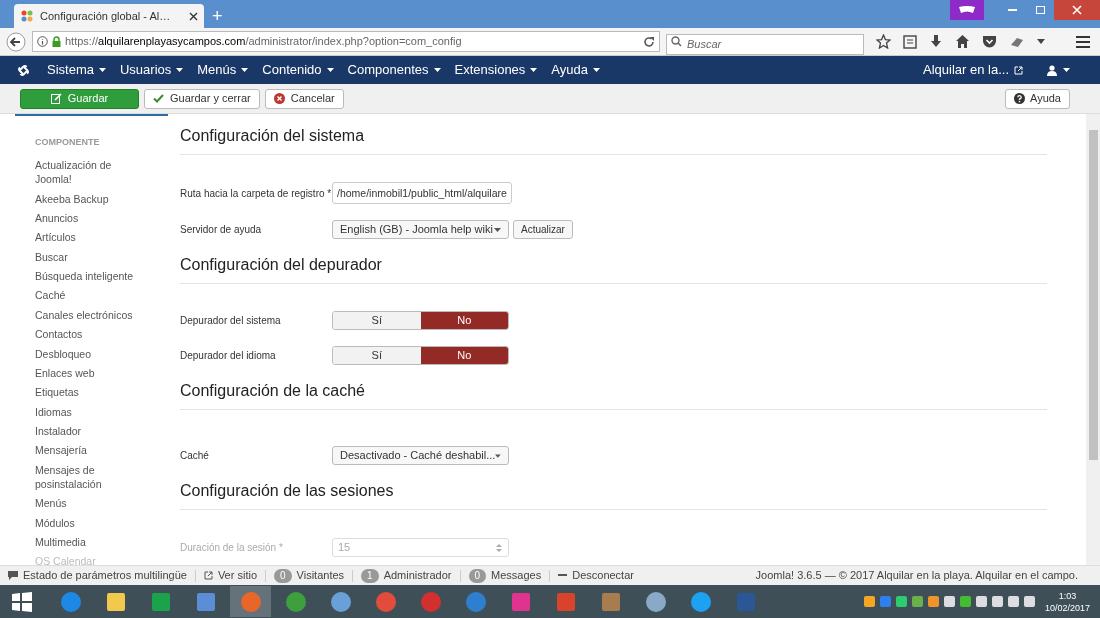 This screenshot has width=1100, height=618. Describe the element at coordinates (16, 41) in the screenshot. I see `back-icon` at that location.